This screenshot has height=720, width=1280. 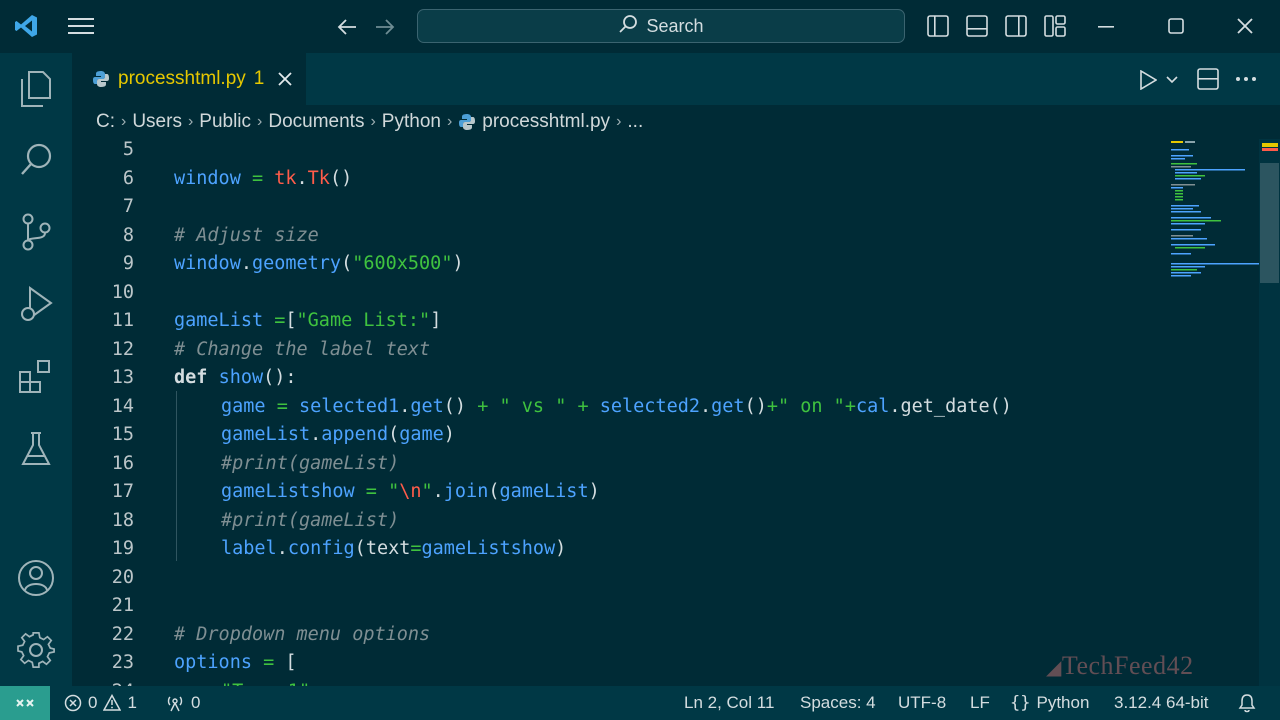 I want to click on token: get_date, so click(x=945, y=406).